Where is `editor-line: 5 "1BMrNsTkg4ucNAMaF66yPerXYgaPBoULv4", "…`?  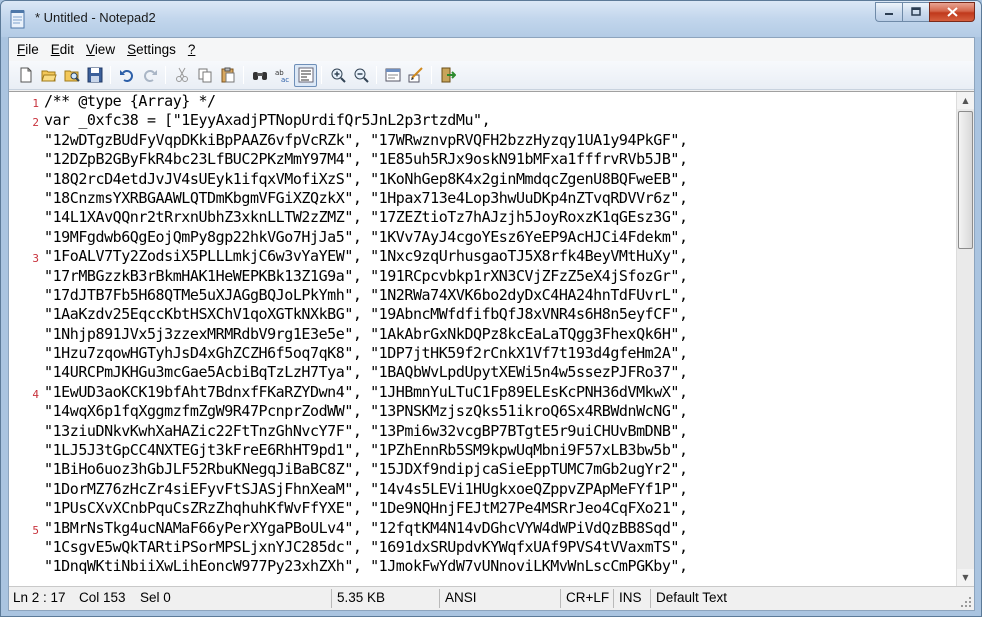 editor-line: 5 "1BMrNsTkg4ucNAMaF66yPerXYgaPBoULv4", "… is located at coordinates (482, 528).